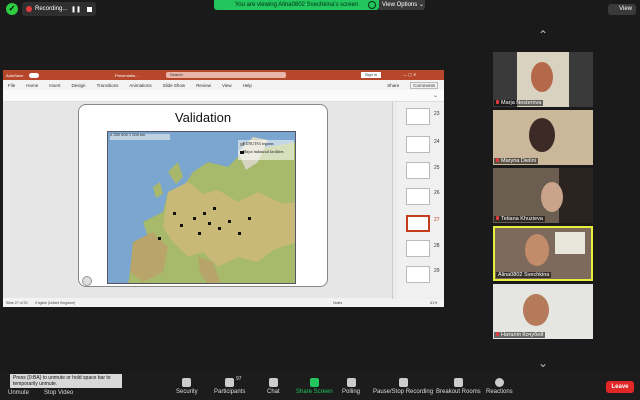 The image size is (640, 400). What do you see at coordinates (458, 392) in the screenshot?
I see `breakout-label: Breakout Rooms` at bounding box center [458, 392].